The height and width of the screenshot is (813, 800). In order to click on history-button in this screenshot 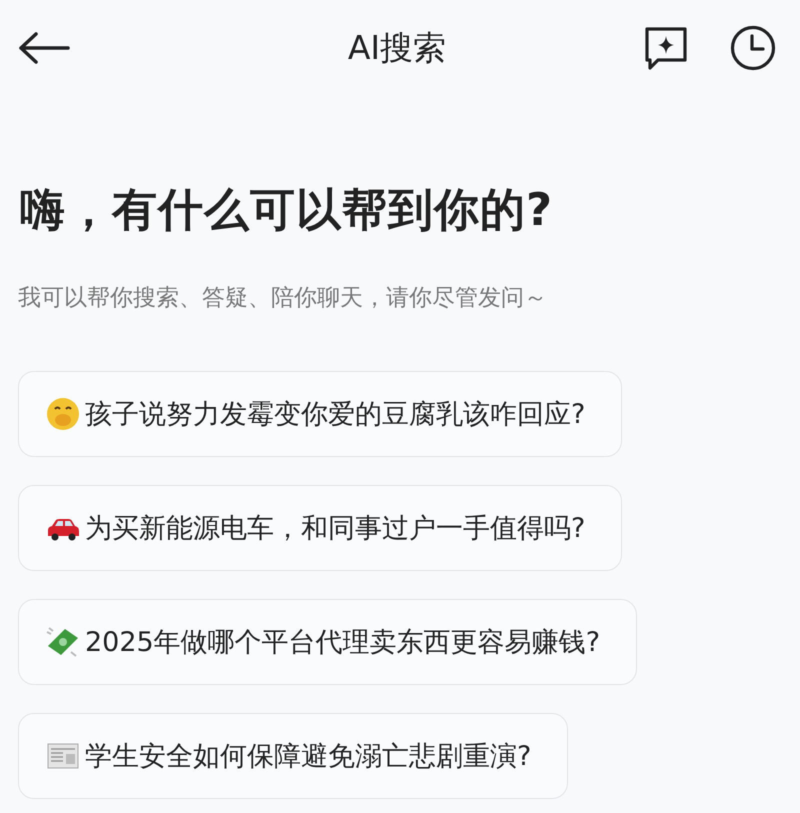, I will do `click(753, 48)`.